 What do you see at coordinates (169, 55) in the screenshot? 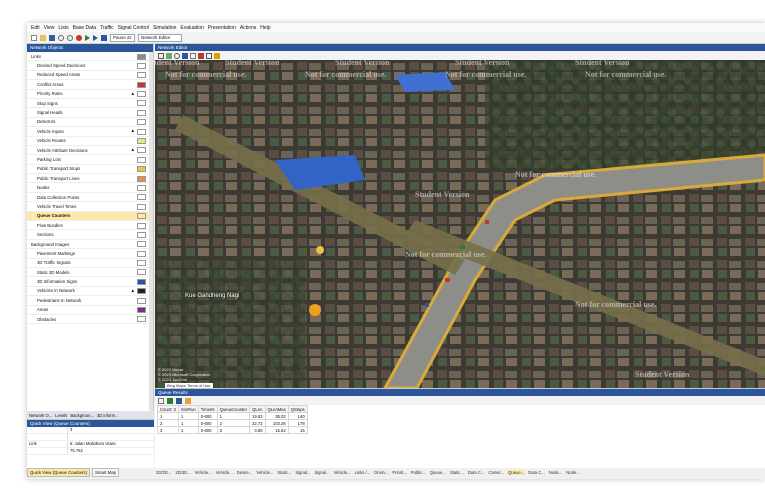
I see `pan-icon` at bounding box center [169, 55].